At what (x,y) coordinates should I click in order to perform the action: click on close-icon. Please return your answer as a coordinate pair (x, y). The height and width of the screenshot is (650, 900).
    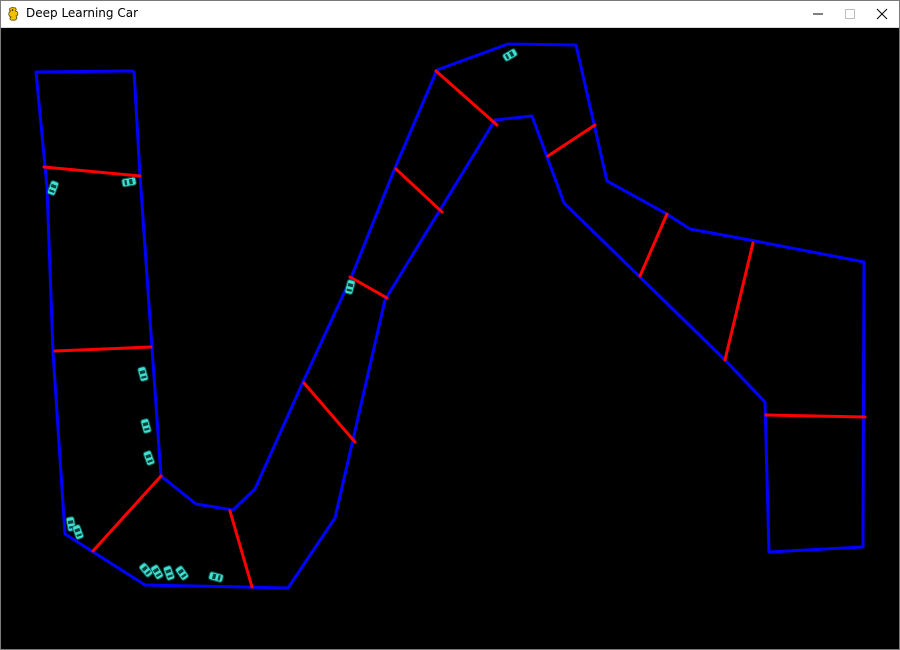
    Looking at the image, I should click on (882, 14).